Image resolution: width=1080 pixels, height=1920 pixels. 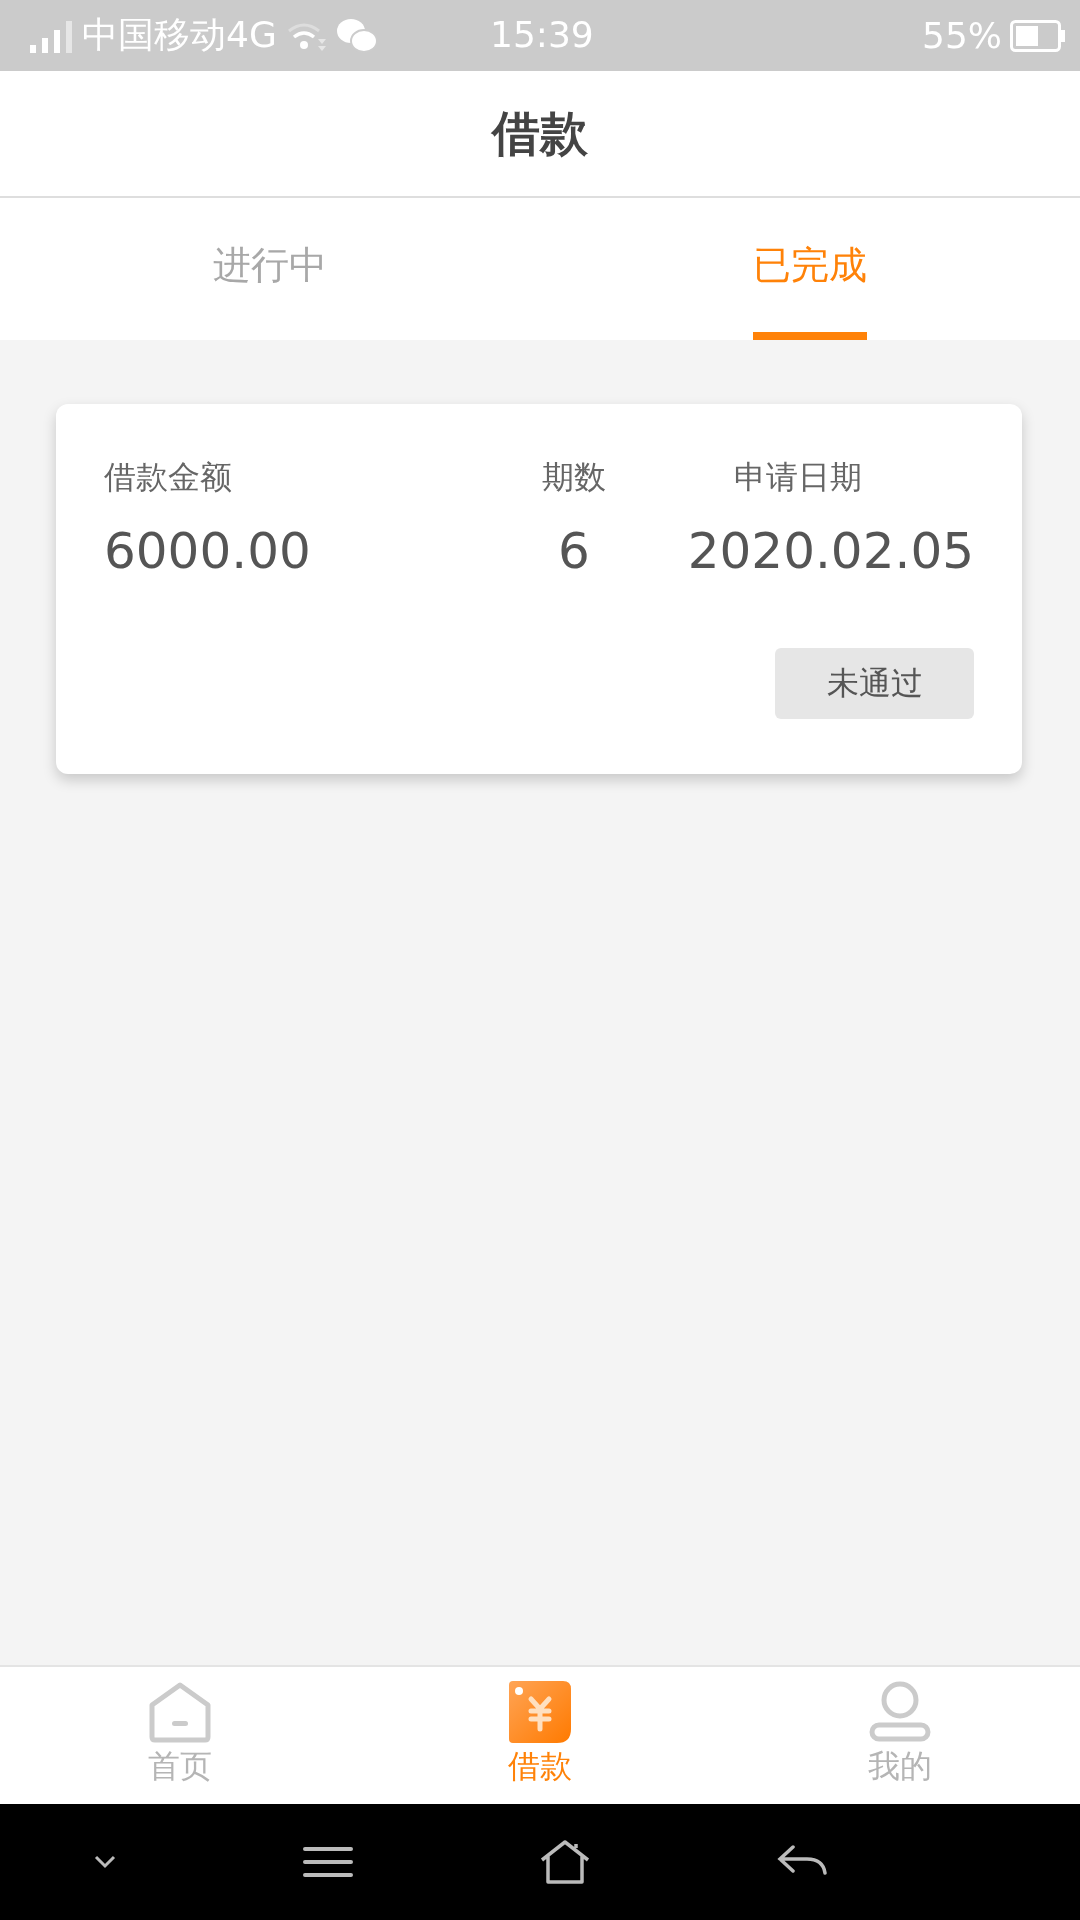 I want to click on field-value: 6000.00, so click(x=208, y=551).